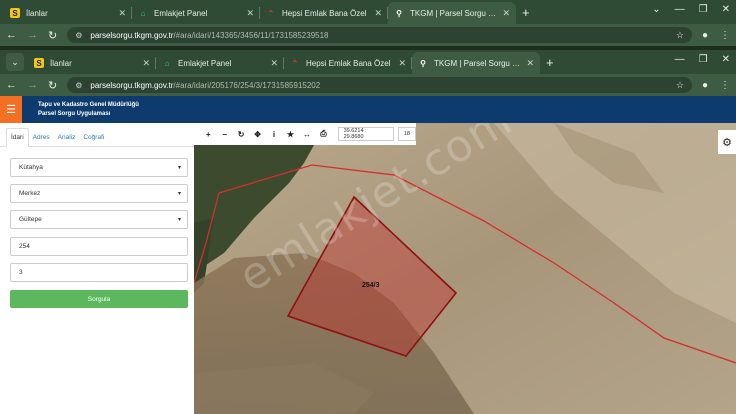 This screenshot has width=736, height=414. Describe the element at coordinates (399, 13) in the screenshot. I see `location-pin-icon: ⚲` at that location.